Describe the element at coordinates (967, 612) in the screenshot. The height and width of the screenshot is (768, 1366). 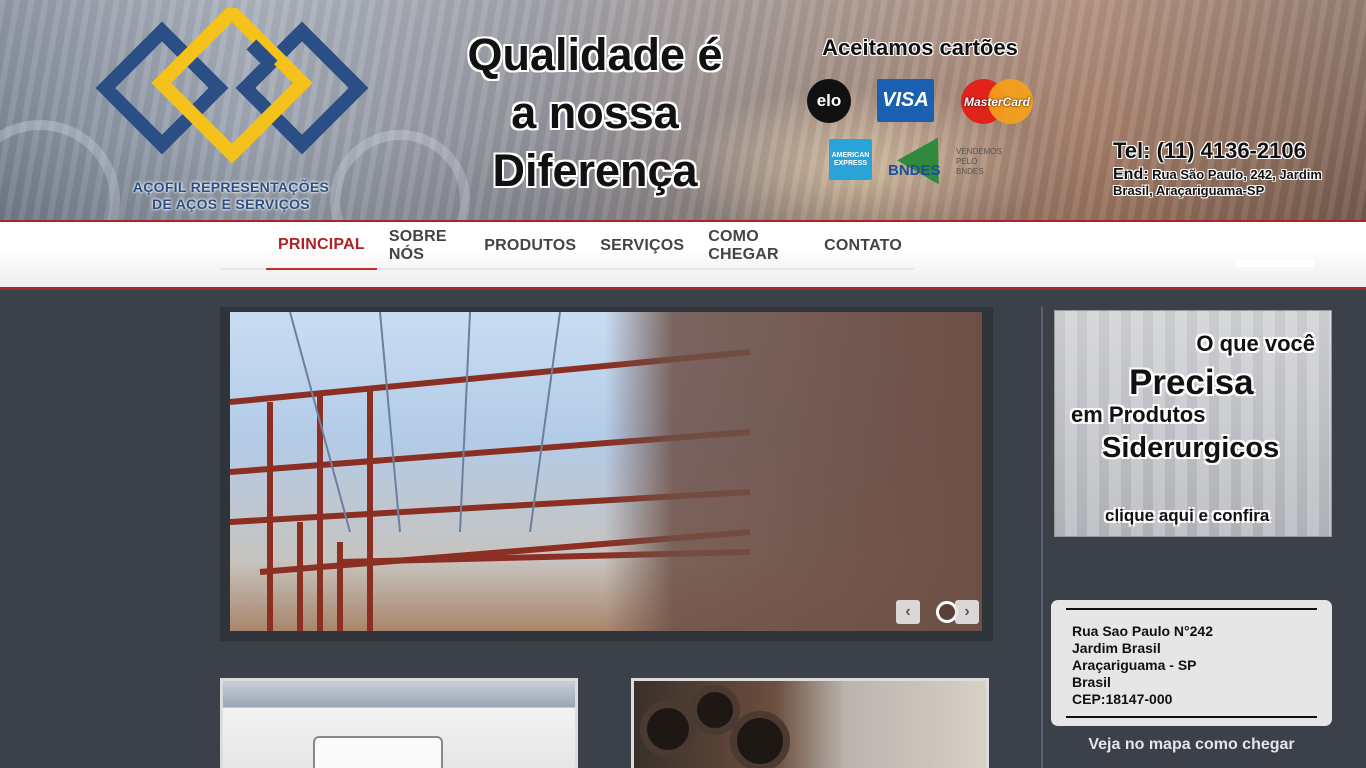
I see `chevron-right-icon: ›` at that location.